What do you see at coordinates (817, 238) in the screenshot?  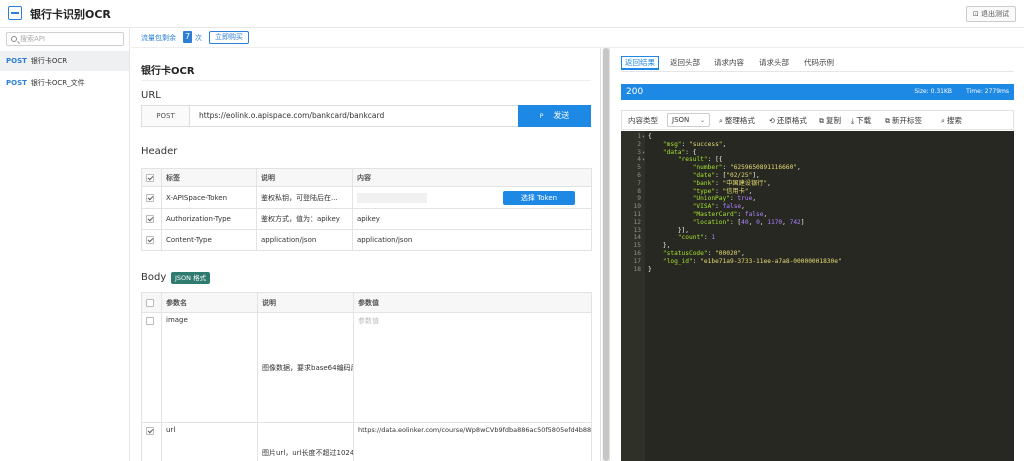 I see `code-line: 14 "count": 1` at bounding box center [817, 238].